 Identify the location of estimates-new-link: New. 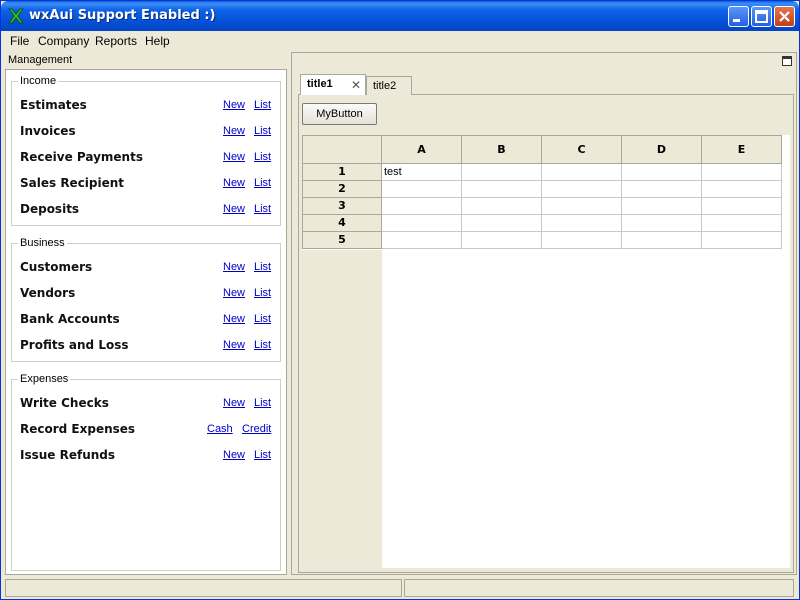
(234, 105).